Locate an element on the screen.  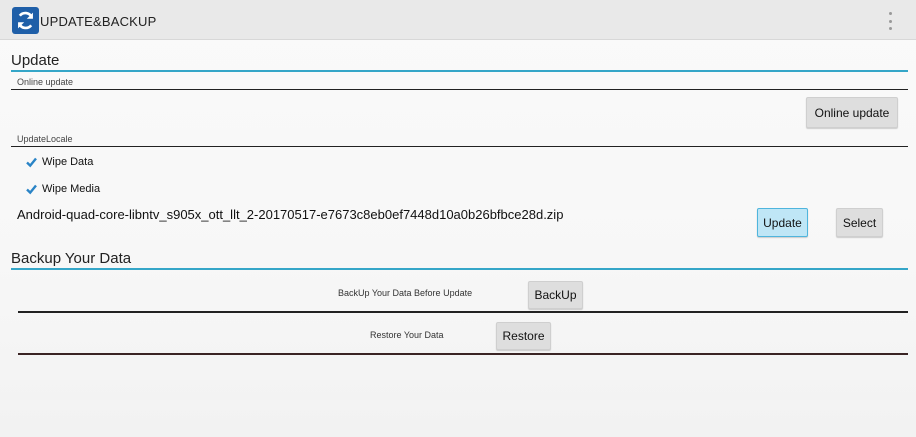
online-update-label: Online update is located at coordinates (45, 82).